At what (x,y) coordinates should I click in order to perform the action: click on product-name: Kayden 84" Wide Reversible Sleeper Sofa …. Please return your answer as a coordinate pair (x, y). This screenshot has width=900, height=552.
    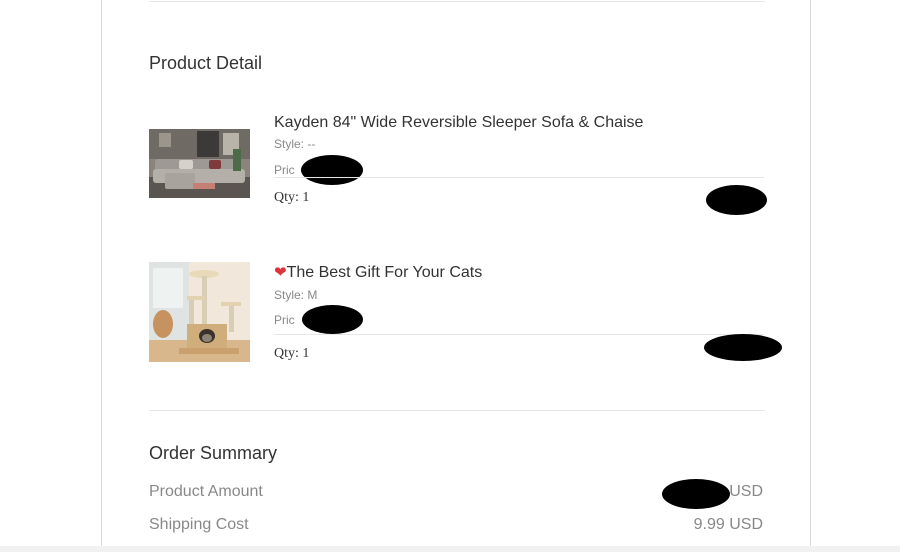
    Looking at the image, I should click on (458, 123).